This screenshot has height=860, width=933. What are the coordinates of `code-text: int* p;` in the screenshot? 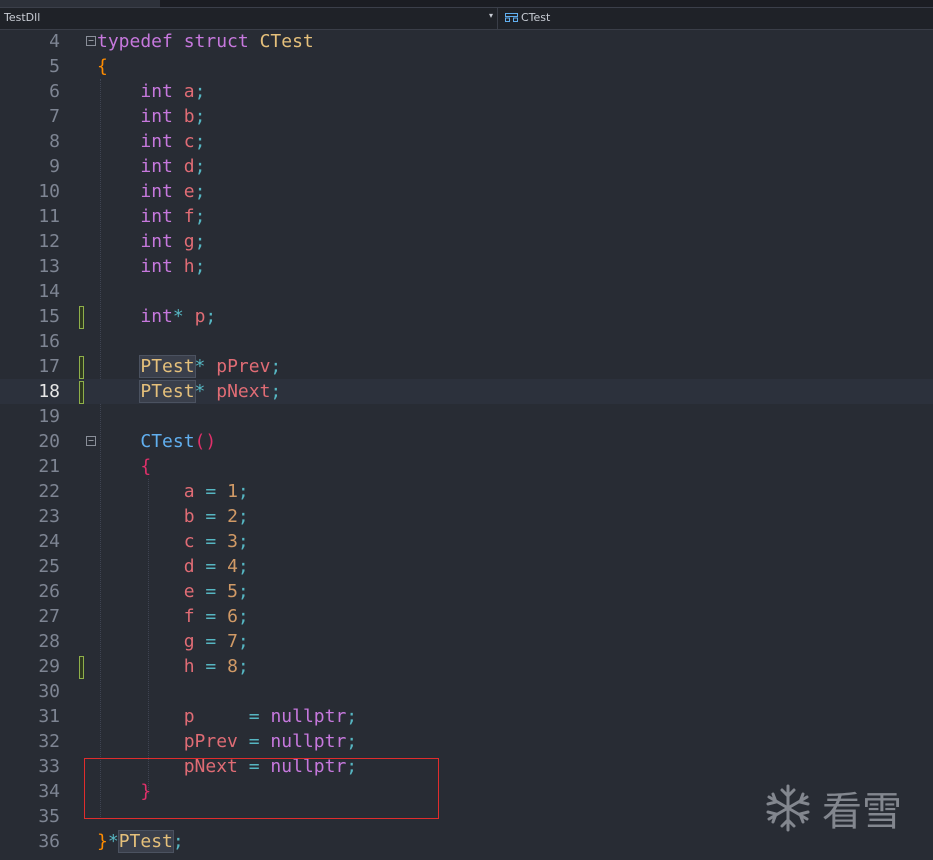 It's located at (178, 316).